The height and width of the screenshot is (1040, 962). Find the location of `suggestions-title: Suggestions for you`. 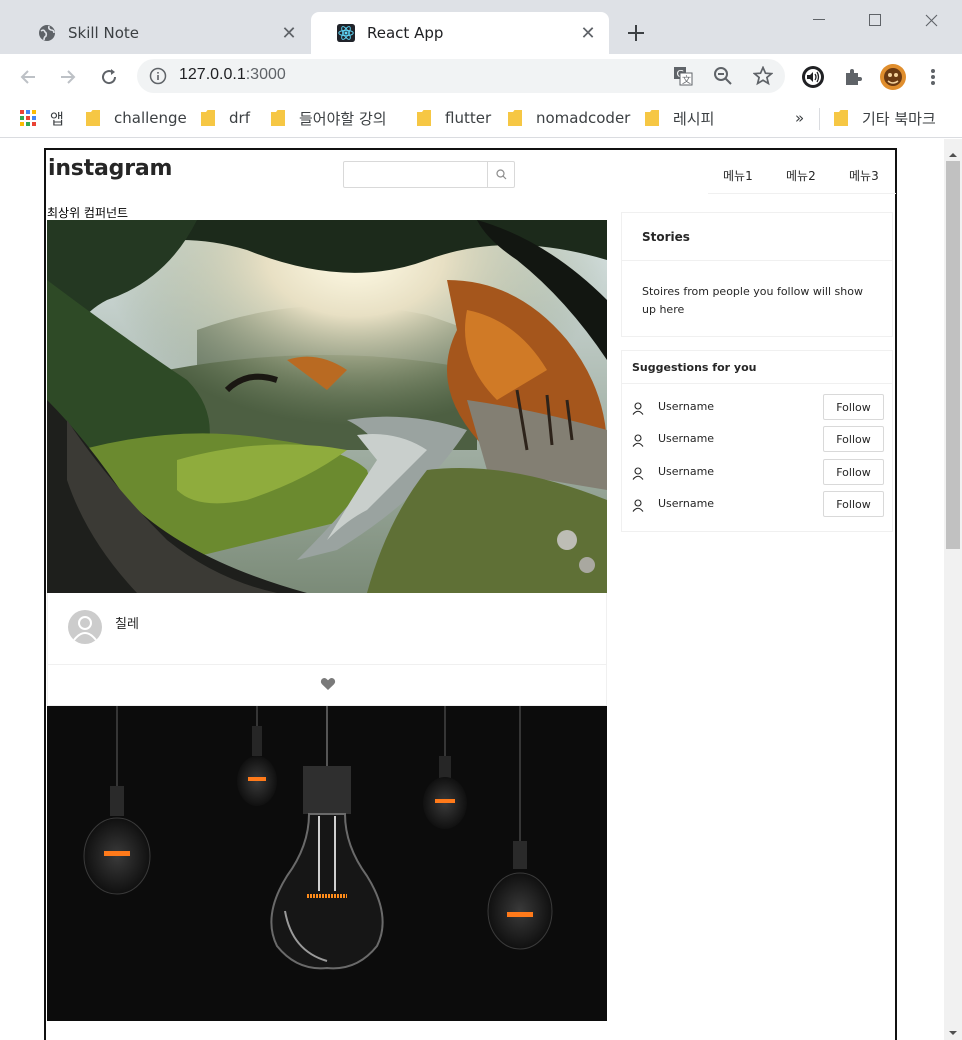

suggestions-title: Suggestions for you is located at coordinates (757, 367).